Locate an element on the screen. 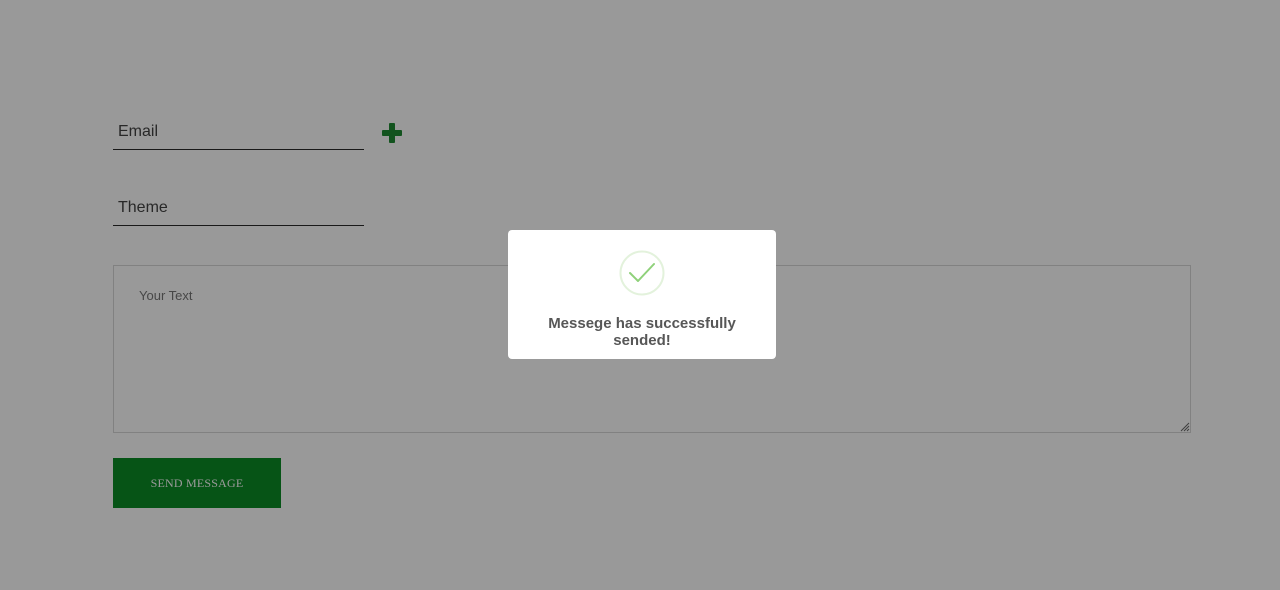 The width and height of the screenshot is (1280, 590). check-circle-icon is located at coordinates (642, 273).